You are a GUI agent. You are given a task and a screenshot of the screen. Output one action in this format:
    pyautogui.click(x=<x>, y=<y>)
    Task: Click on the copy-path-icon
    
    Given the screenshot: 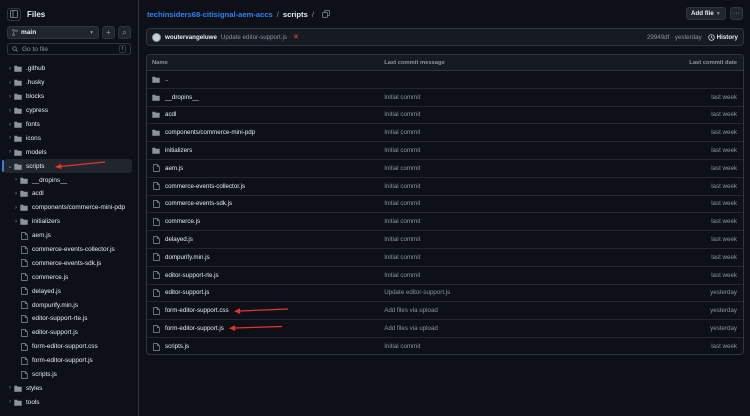 What is the action you would take?
    pyautogui.click(x=326, y=14)
    